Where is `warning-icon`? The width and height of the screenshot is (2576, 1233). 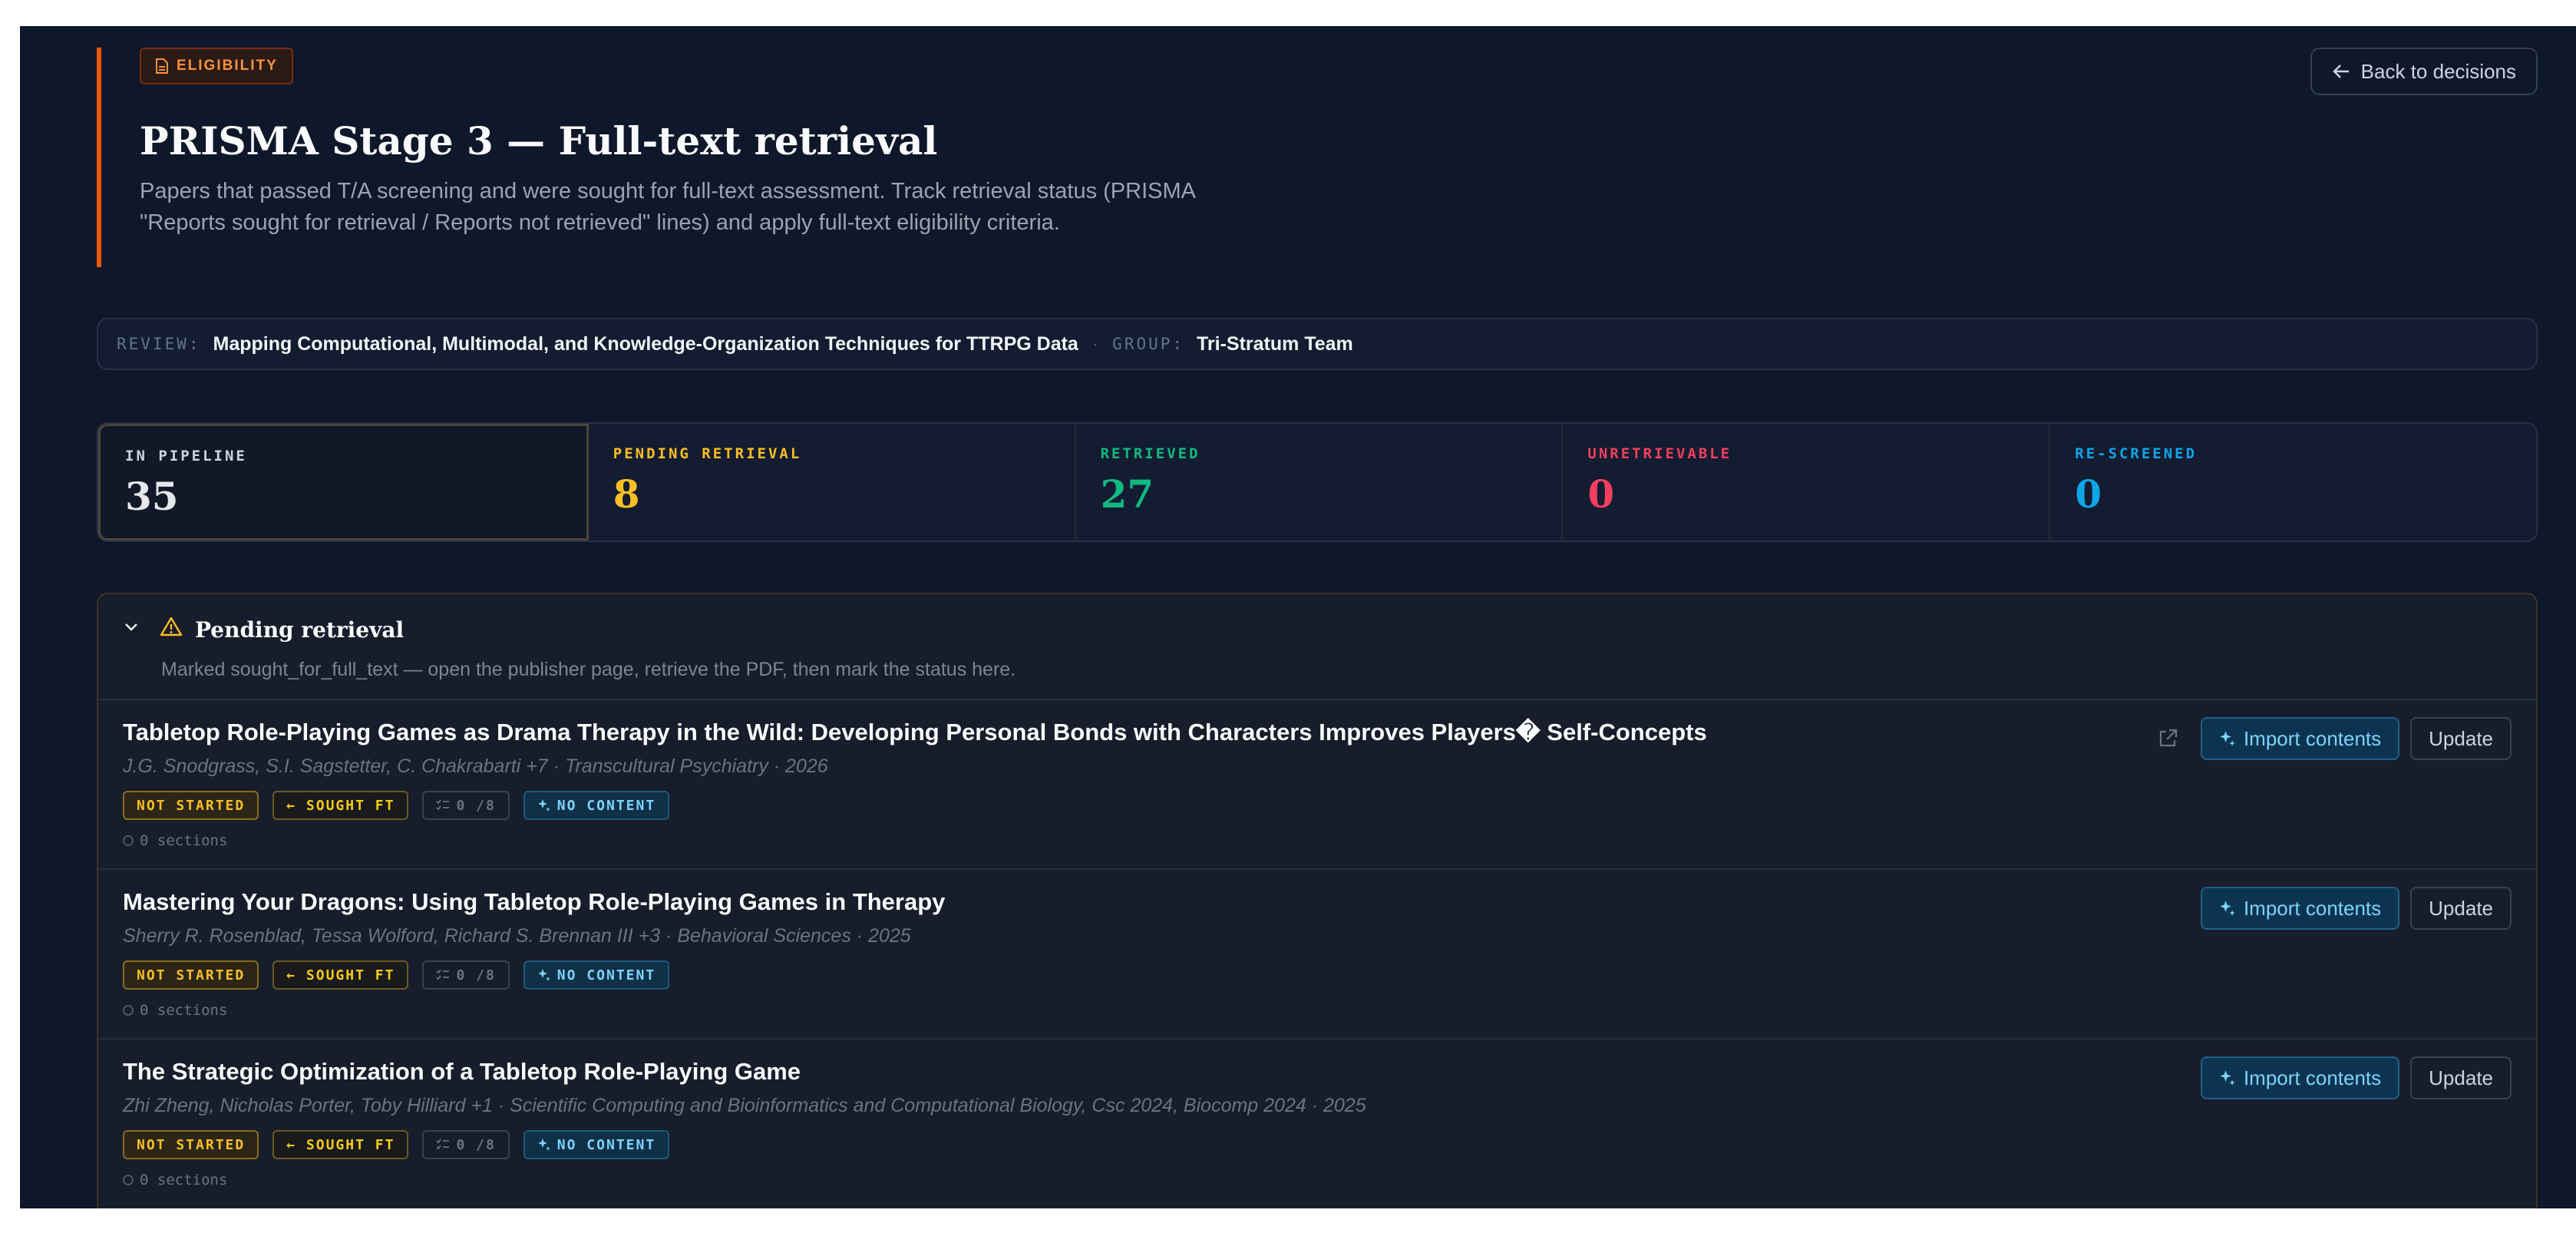 warning-icon is located at coordinates (171, 626).